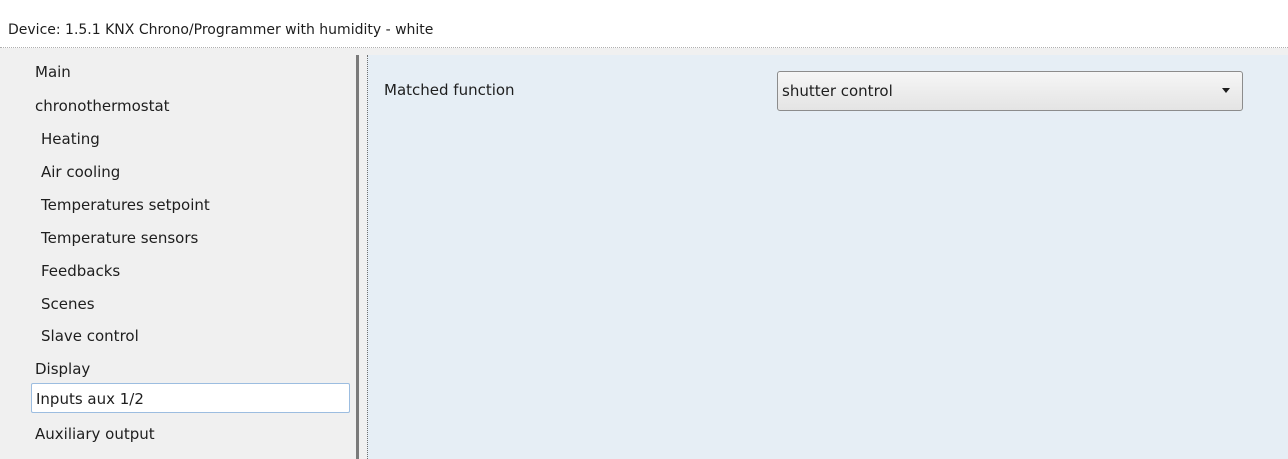  I want to click on matched-function-label: Matched function, so click(449, 90).